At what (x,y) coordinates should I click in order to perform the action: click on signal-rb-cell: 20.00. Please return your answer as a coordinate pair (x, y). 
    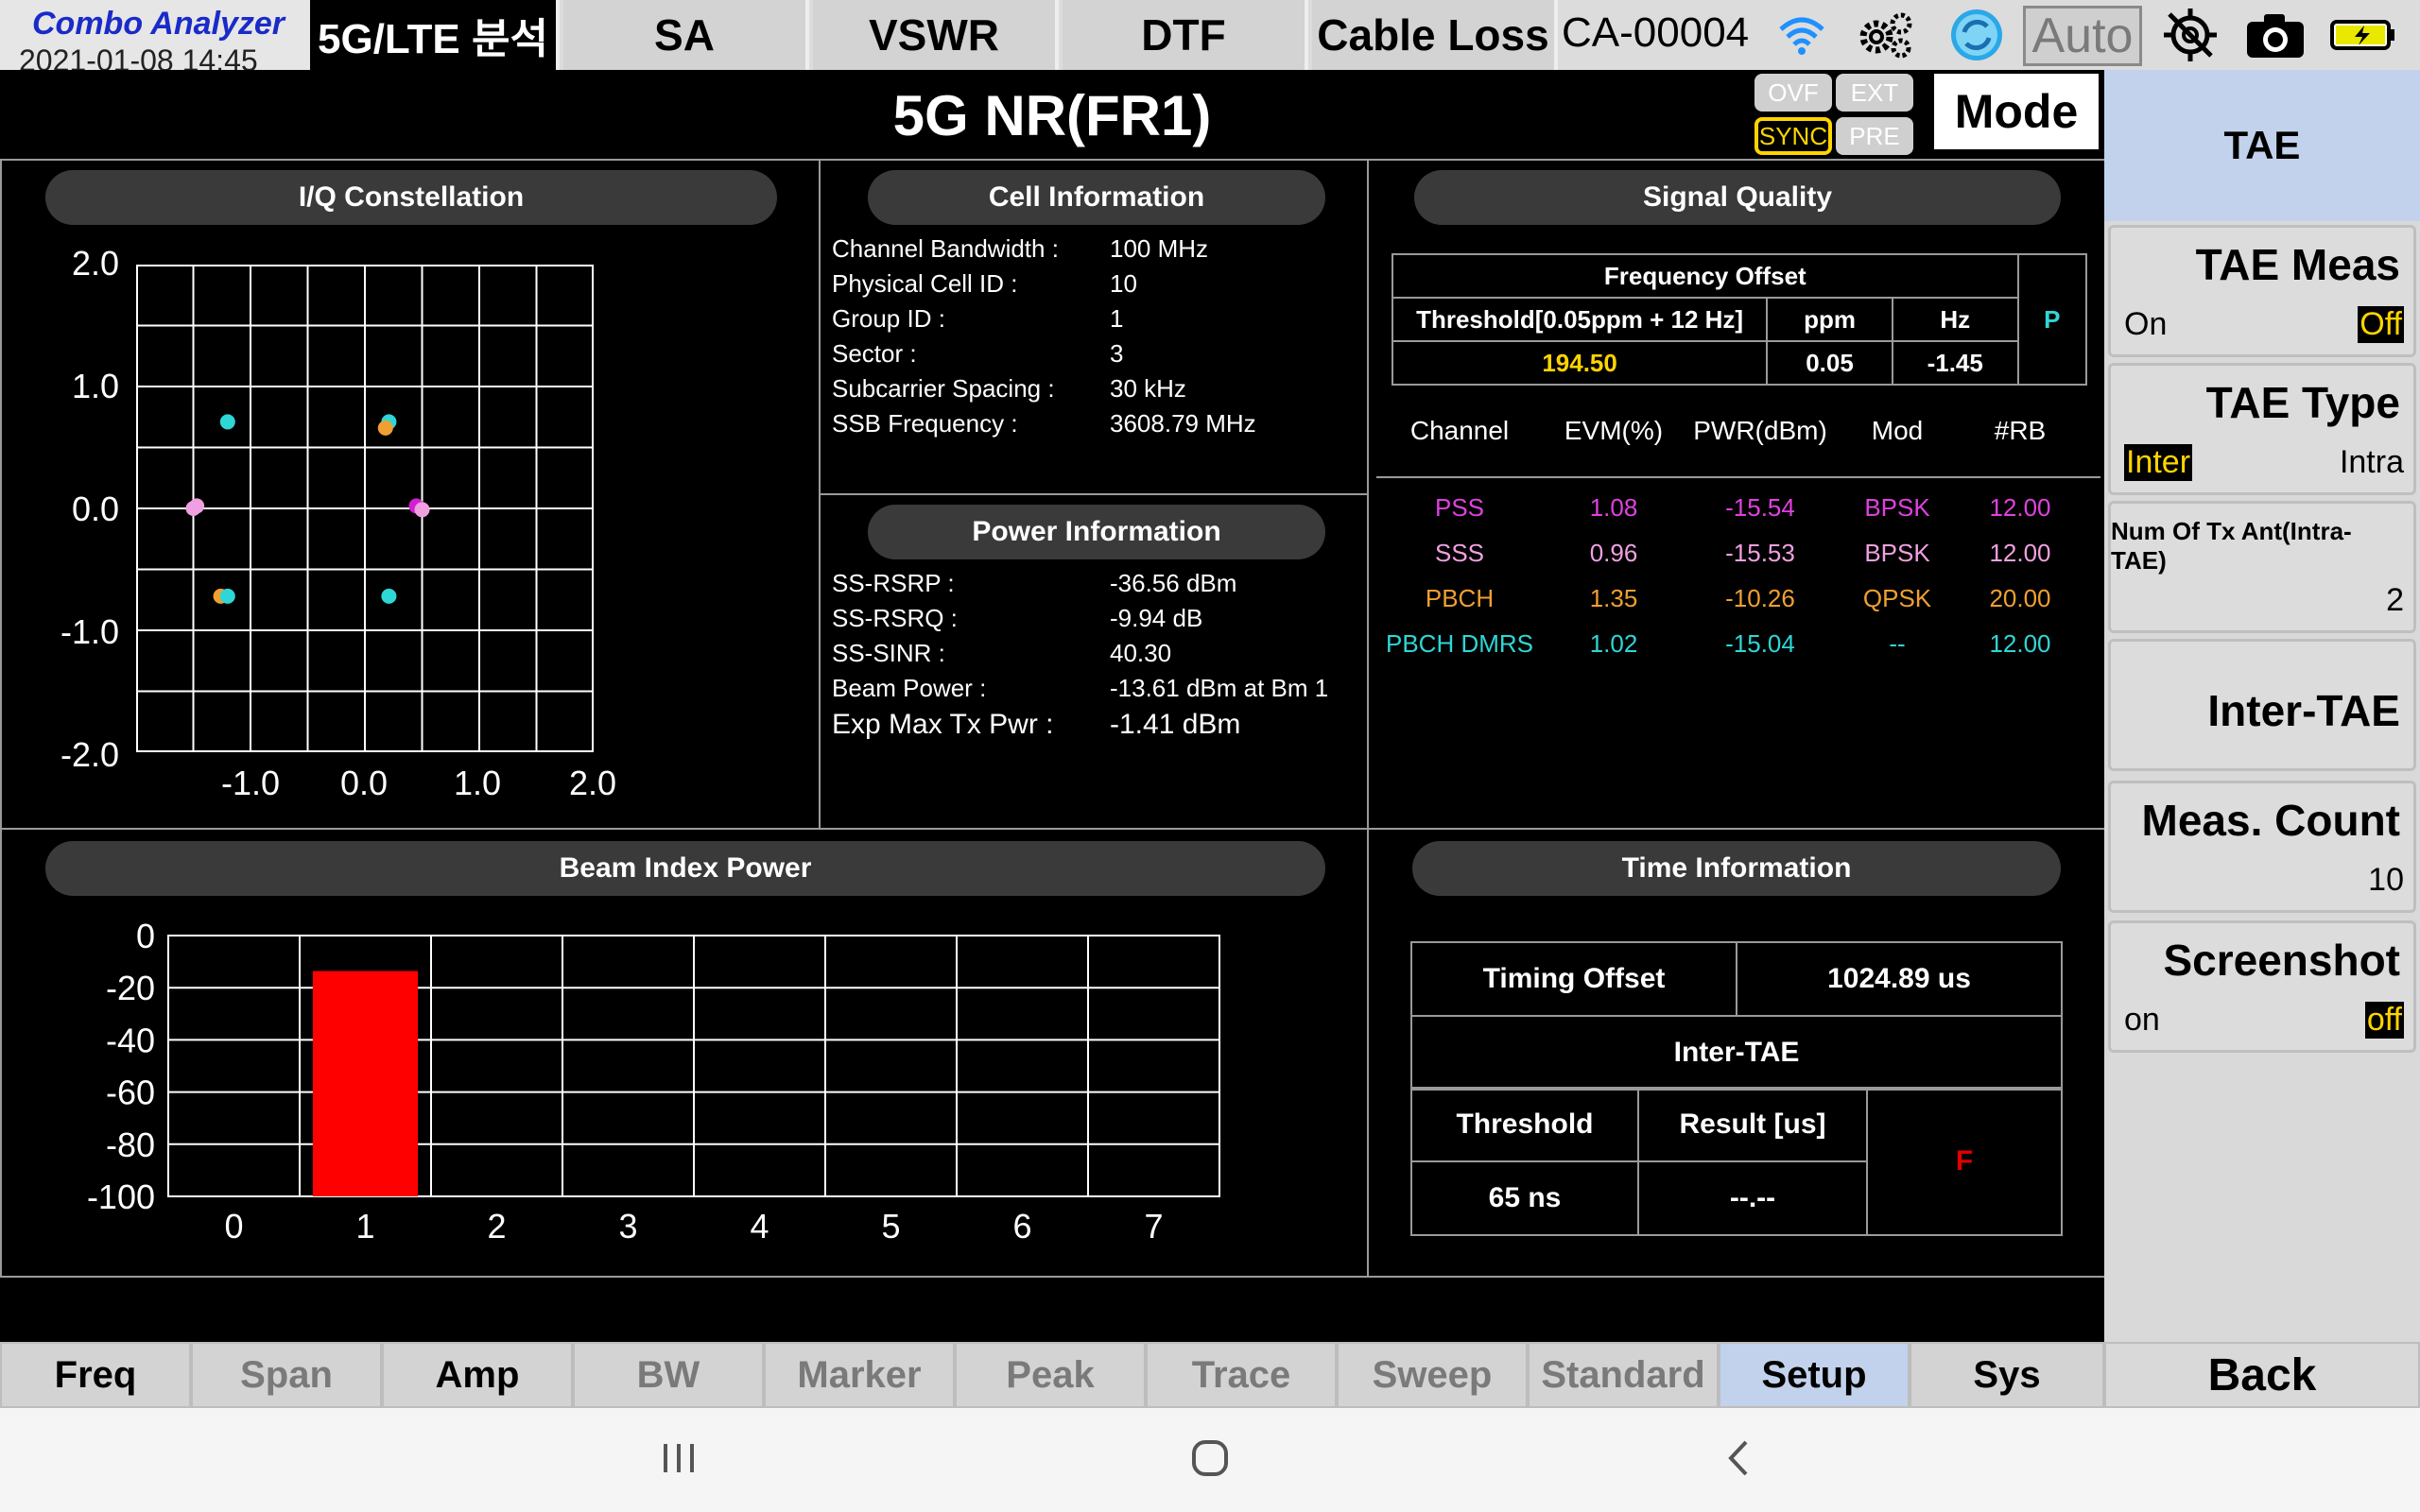
    Looking at the image, I should click on (2020, 598).